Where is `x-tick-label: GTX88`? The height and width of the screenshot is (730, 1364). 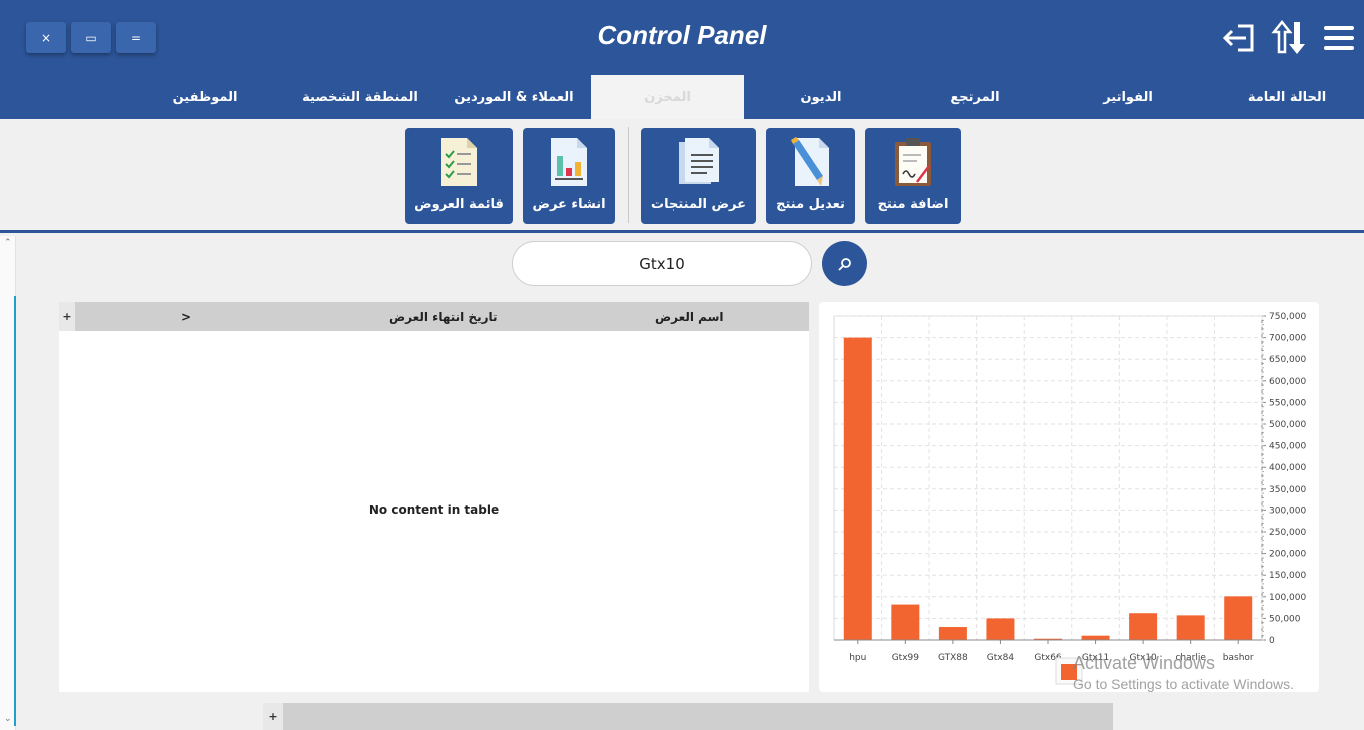 x-tick-label: GTX88 is located at coordinates (953, 658).